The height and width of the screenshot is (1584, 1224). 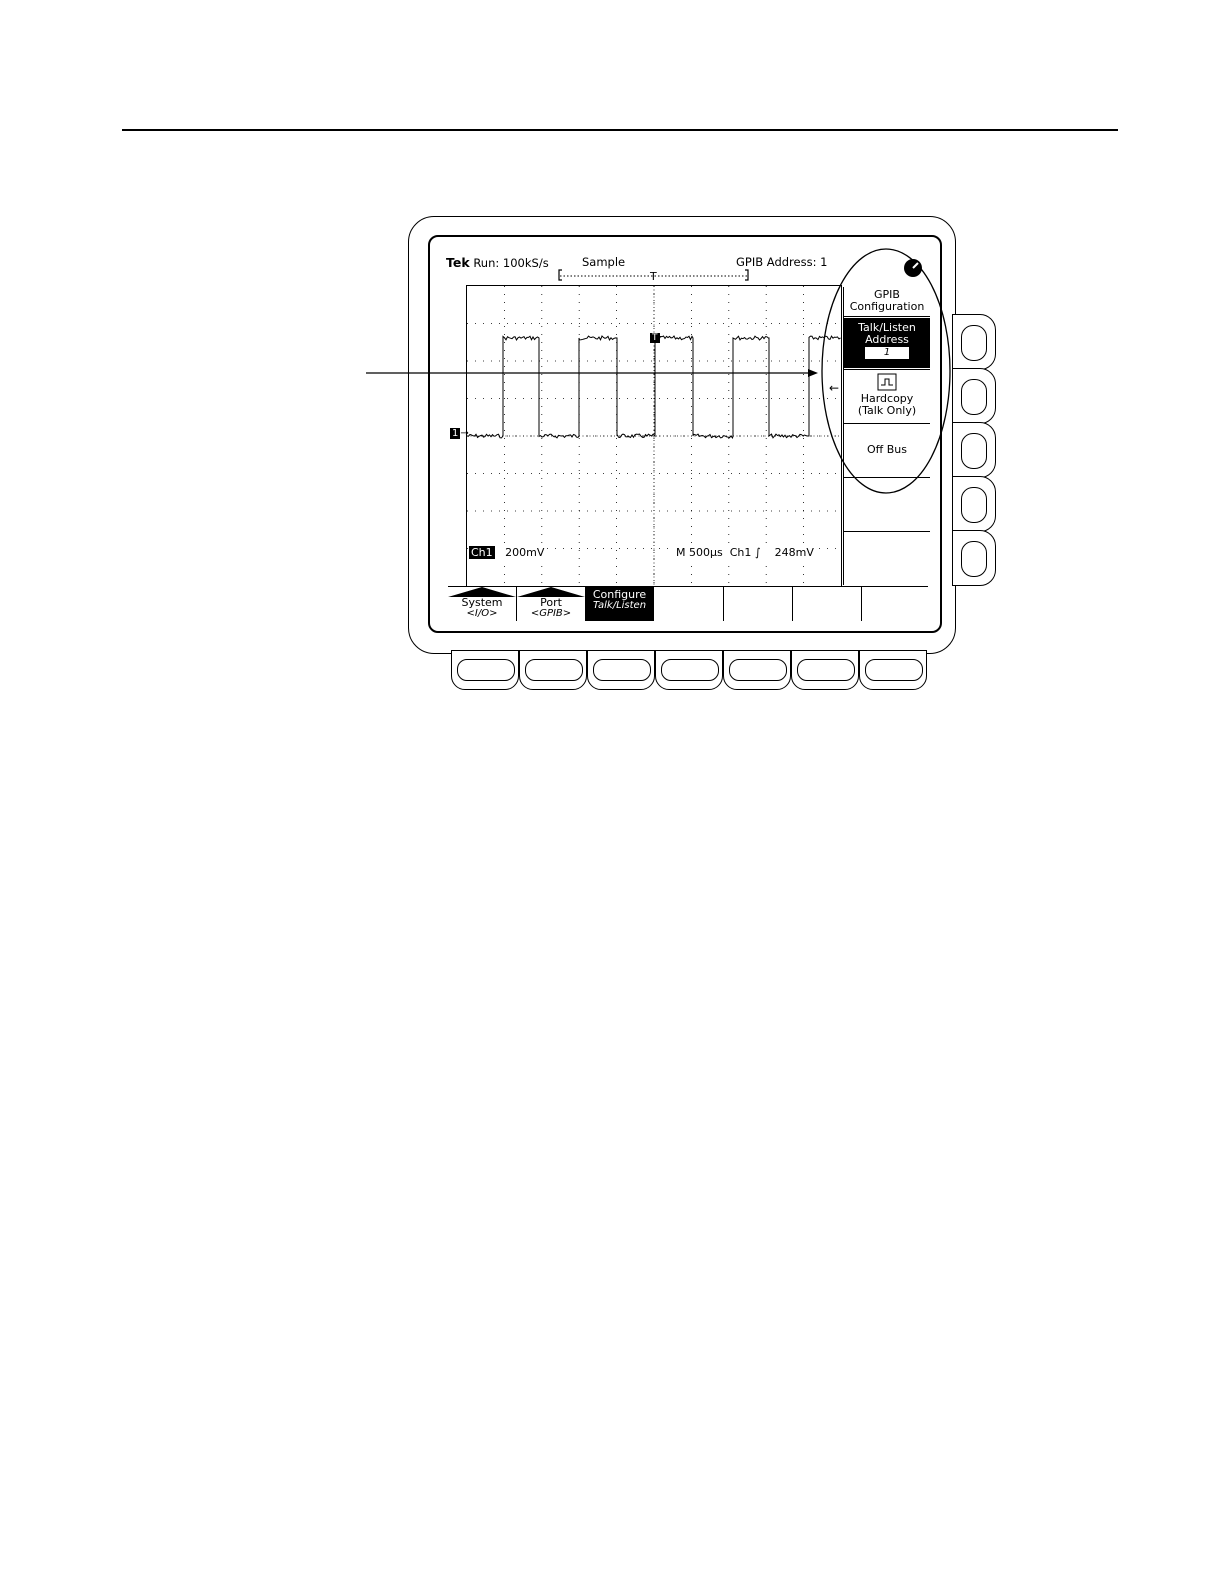 I want to click on callout-arrowhead, so click(x=813, y=373).